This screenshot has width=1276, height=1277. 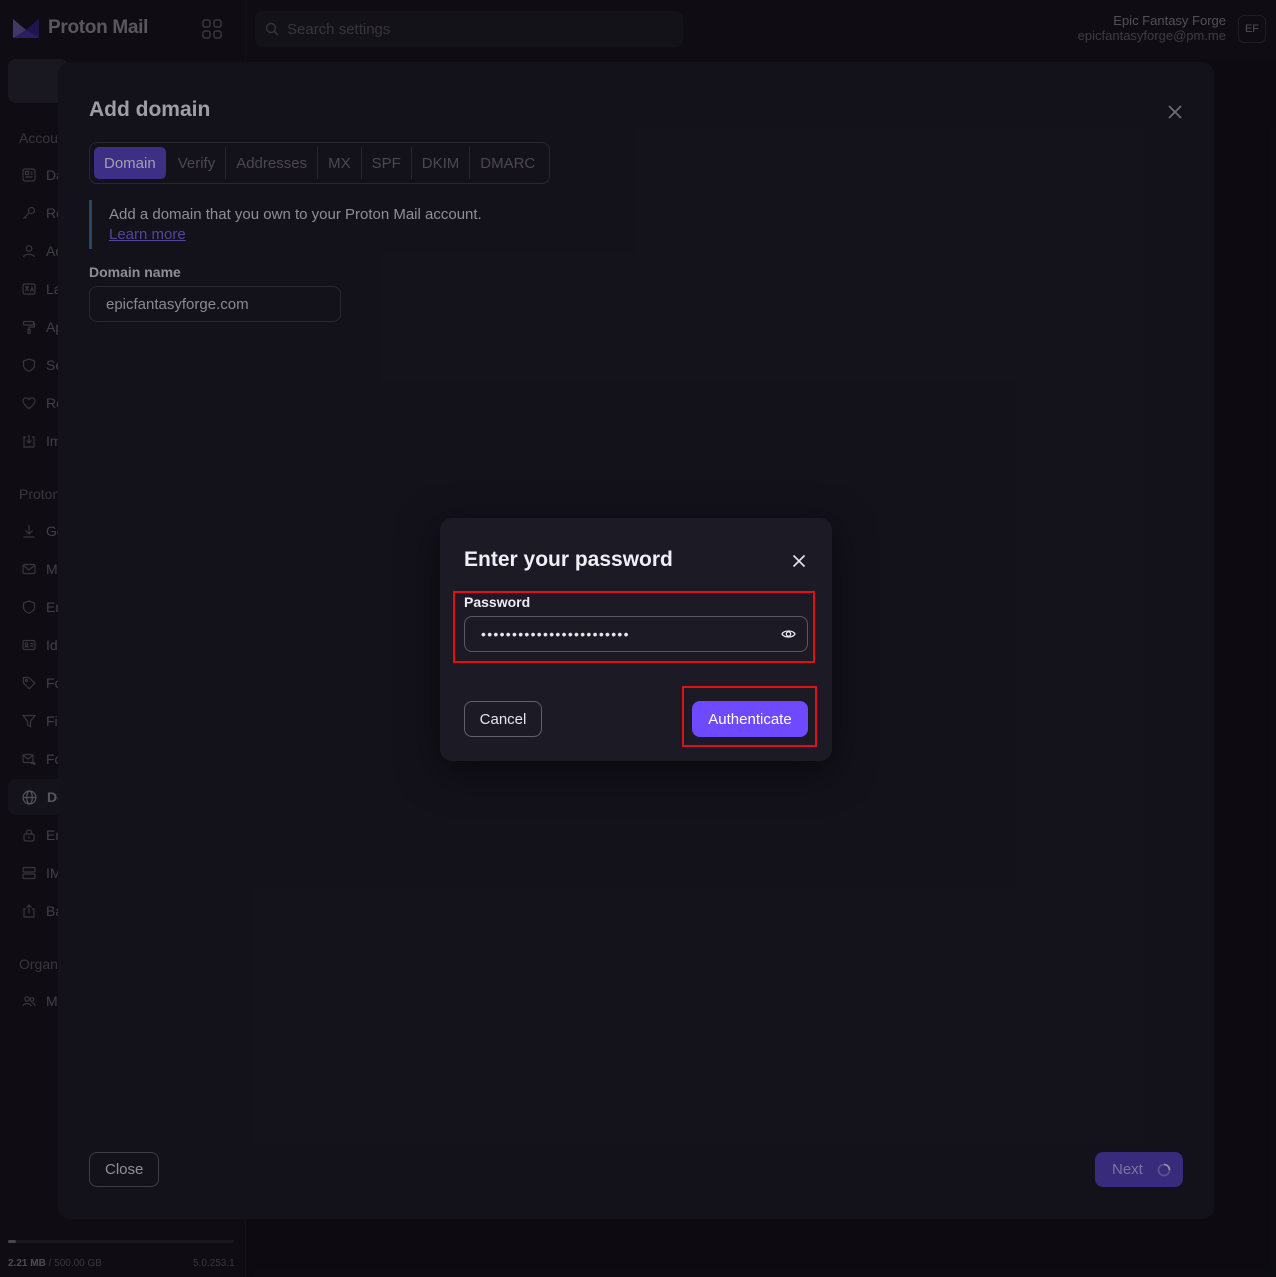 What do you see at coordinates (568, 559) in the screenshot?
I see `dialog-title: Enter your password` at bounding box center [568, 559].